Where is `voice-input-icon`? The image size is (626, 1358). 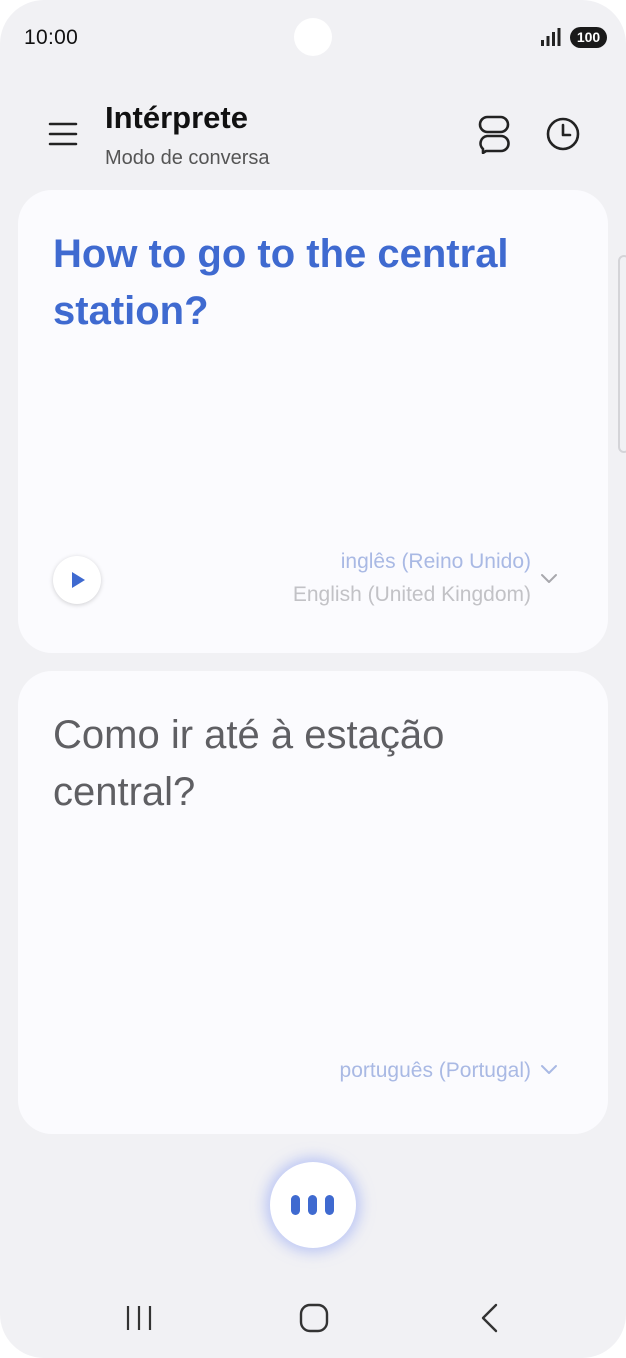 voice-input-icon is located at coordinates (312, 1205).